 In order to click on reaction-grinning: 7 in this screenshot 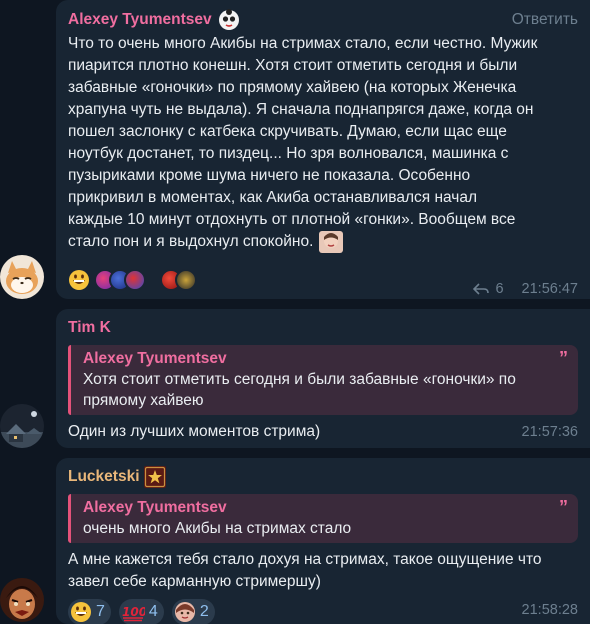, I will do `click(89, 611)`.